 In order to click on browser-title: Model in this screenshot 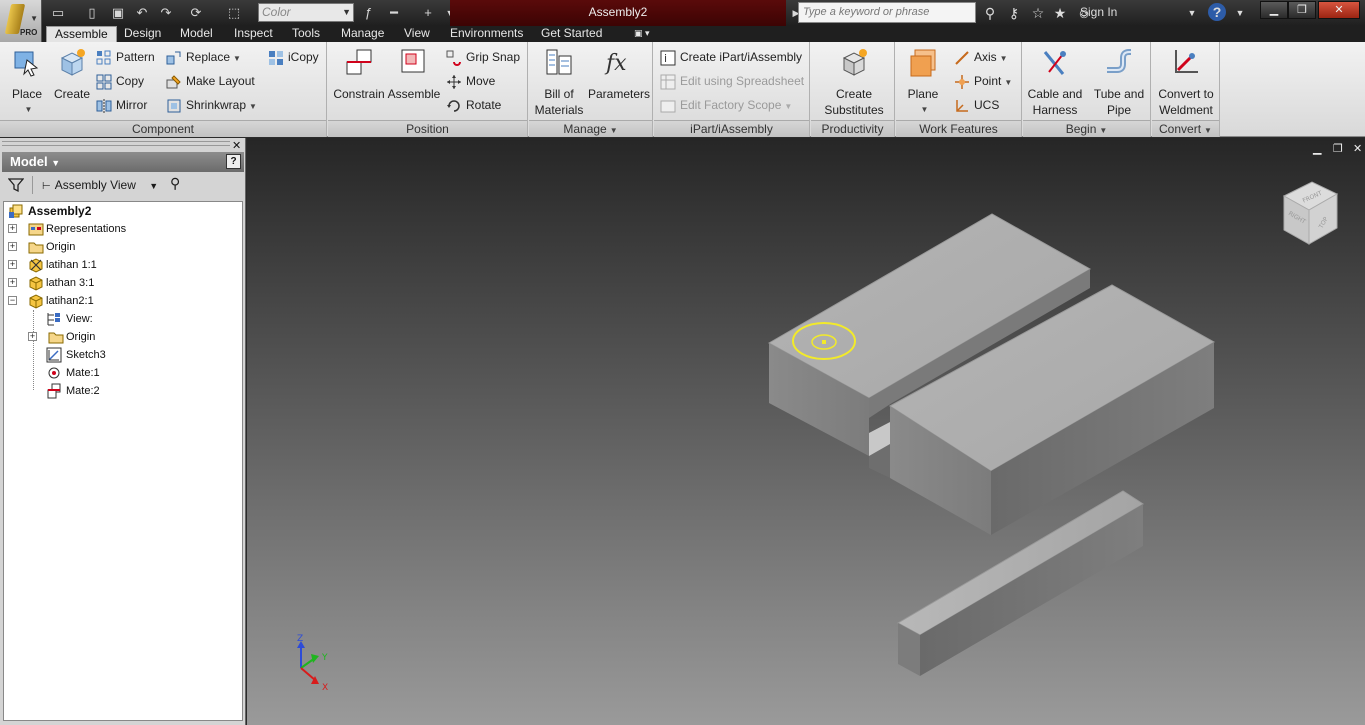, I will do `click(29, 161)`.